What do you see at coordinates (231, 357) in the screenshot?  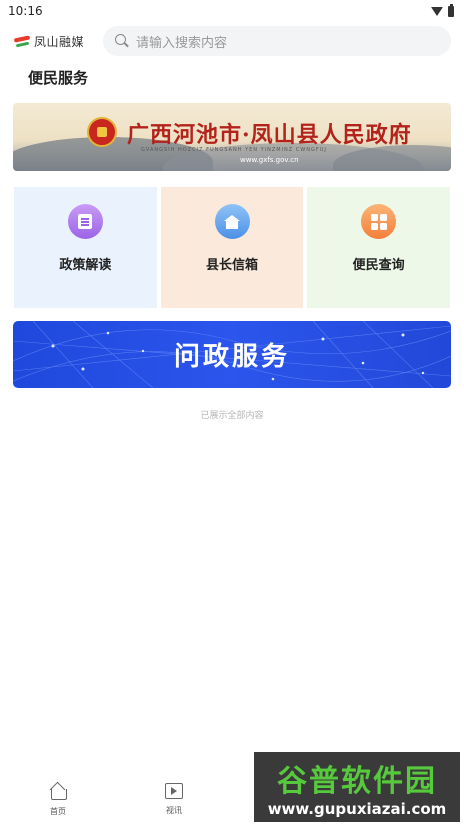 I see `service-banner-title: 问政服务` at bounding box center [231, 357].